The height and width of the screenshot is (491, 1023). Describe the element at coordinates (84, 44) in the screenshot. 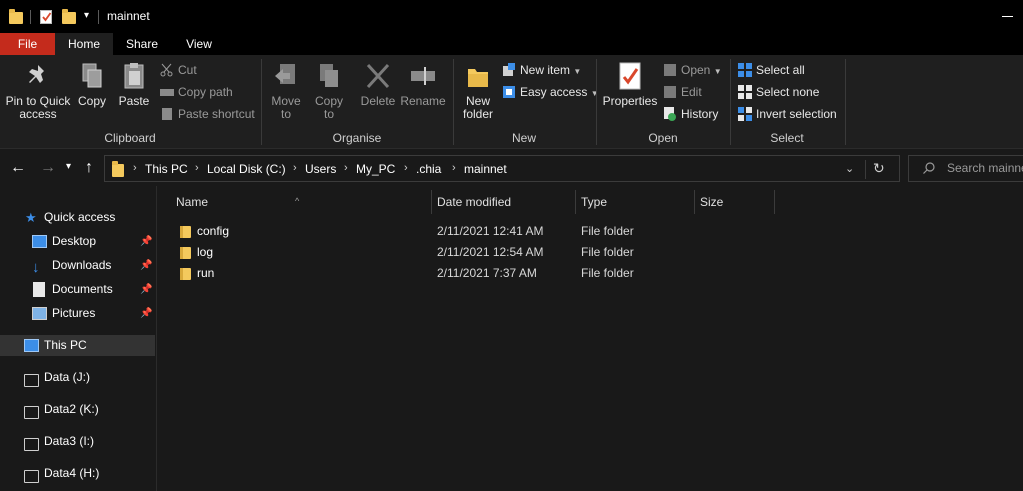

I see `tab-home: Home` at that location.